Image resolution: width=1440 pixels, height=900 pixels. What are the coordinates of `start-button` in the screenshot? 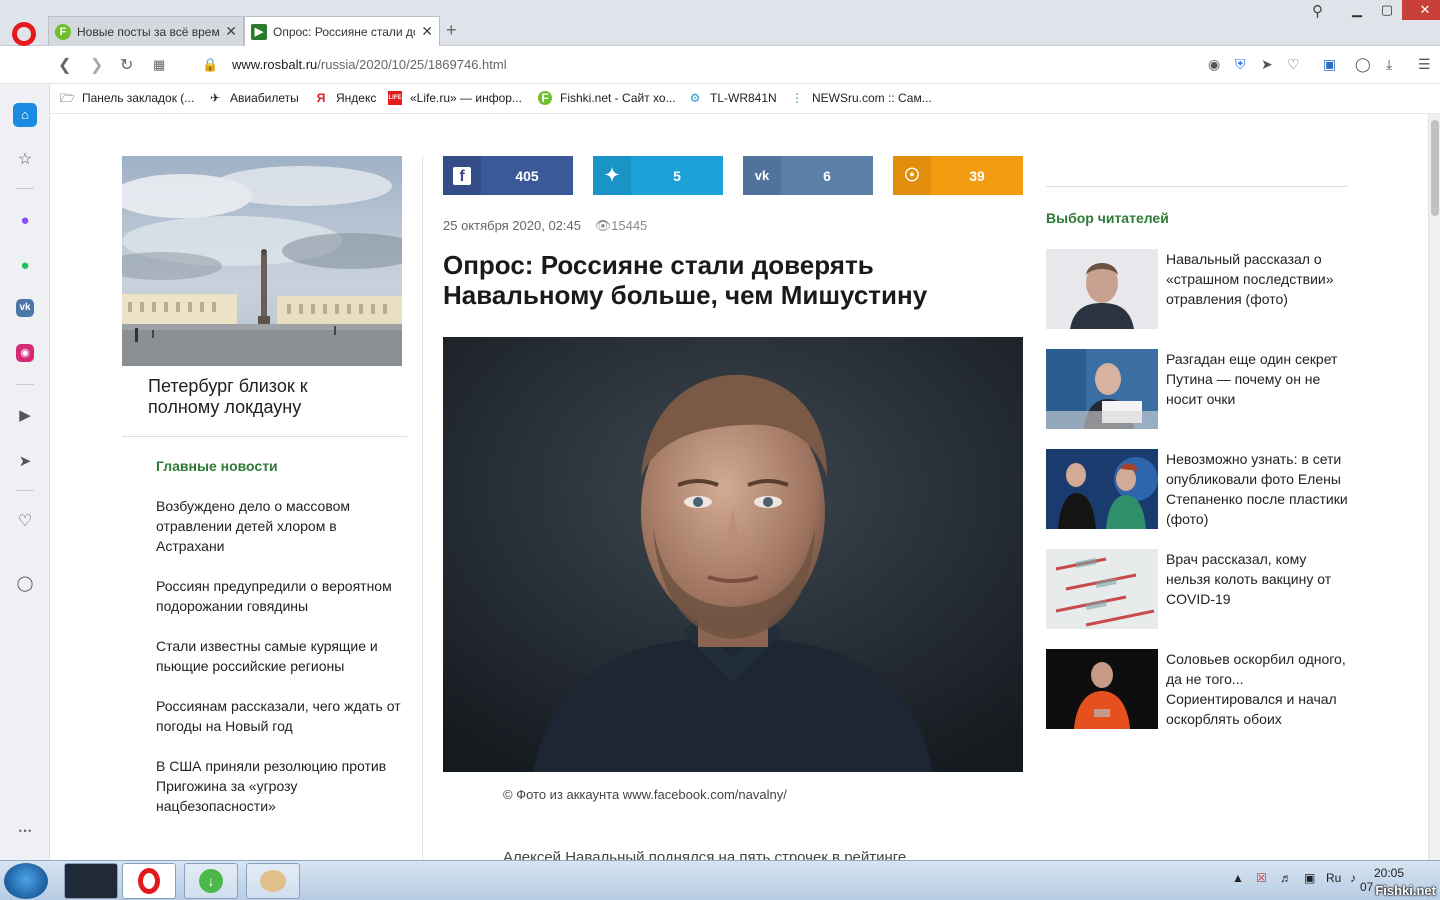 It's located at (26, 881).